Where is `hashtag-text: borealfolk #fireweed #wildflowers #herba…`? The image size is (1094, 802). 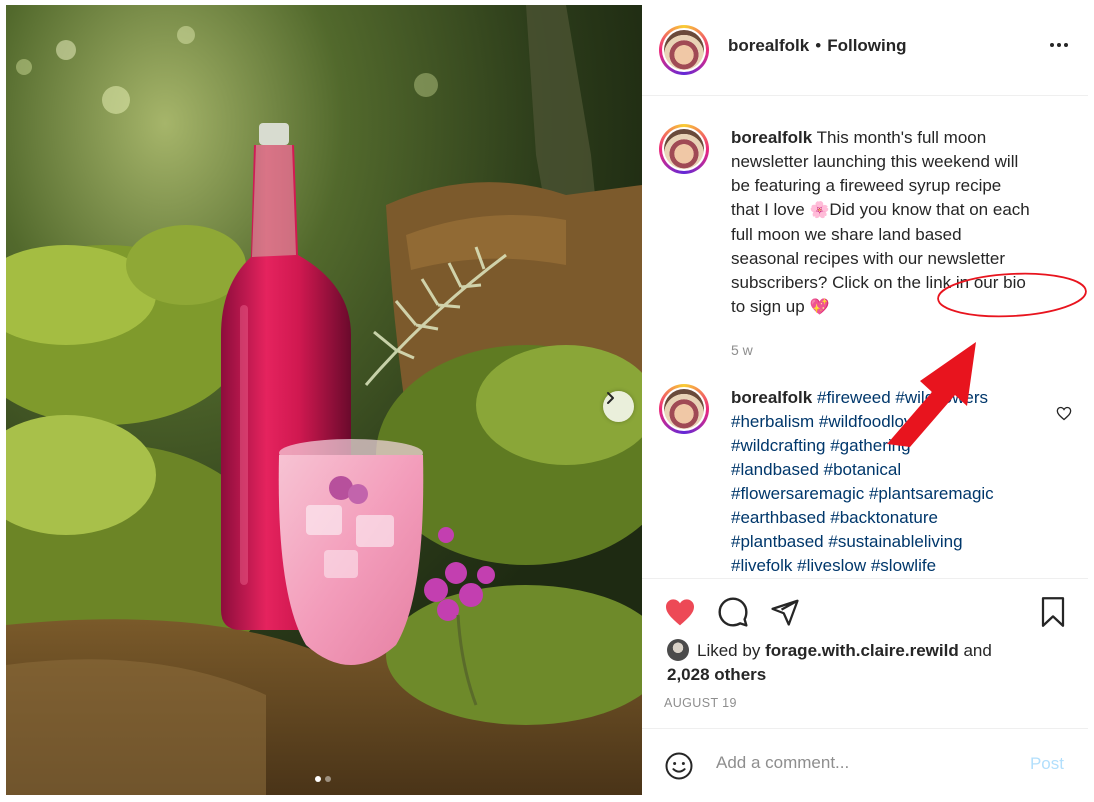
hashtag-text: borealfolk #fireweed #wildflowers #herba… is located at coordinates (881, 481).